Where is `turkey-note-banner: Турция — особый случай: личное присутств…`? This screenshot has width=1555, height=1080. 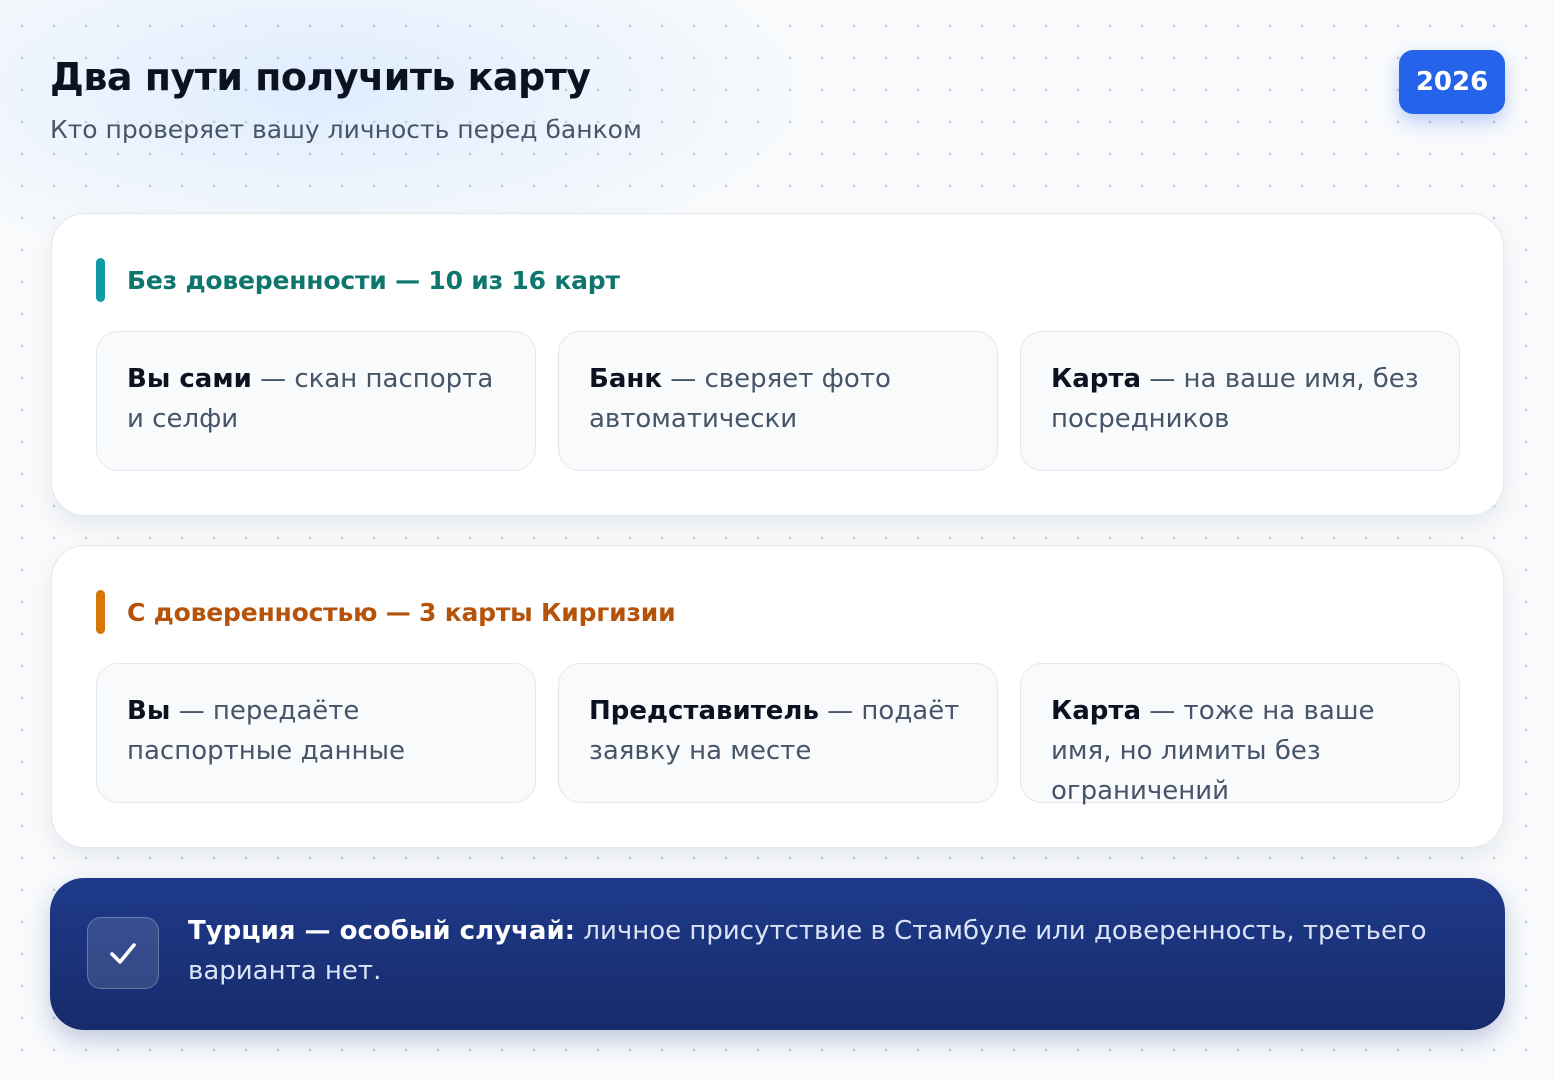
turkey-note-banner: Турция — особый случай: личное присутств… is located at coordinates (777, 954).